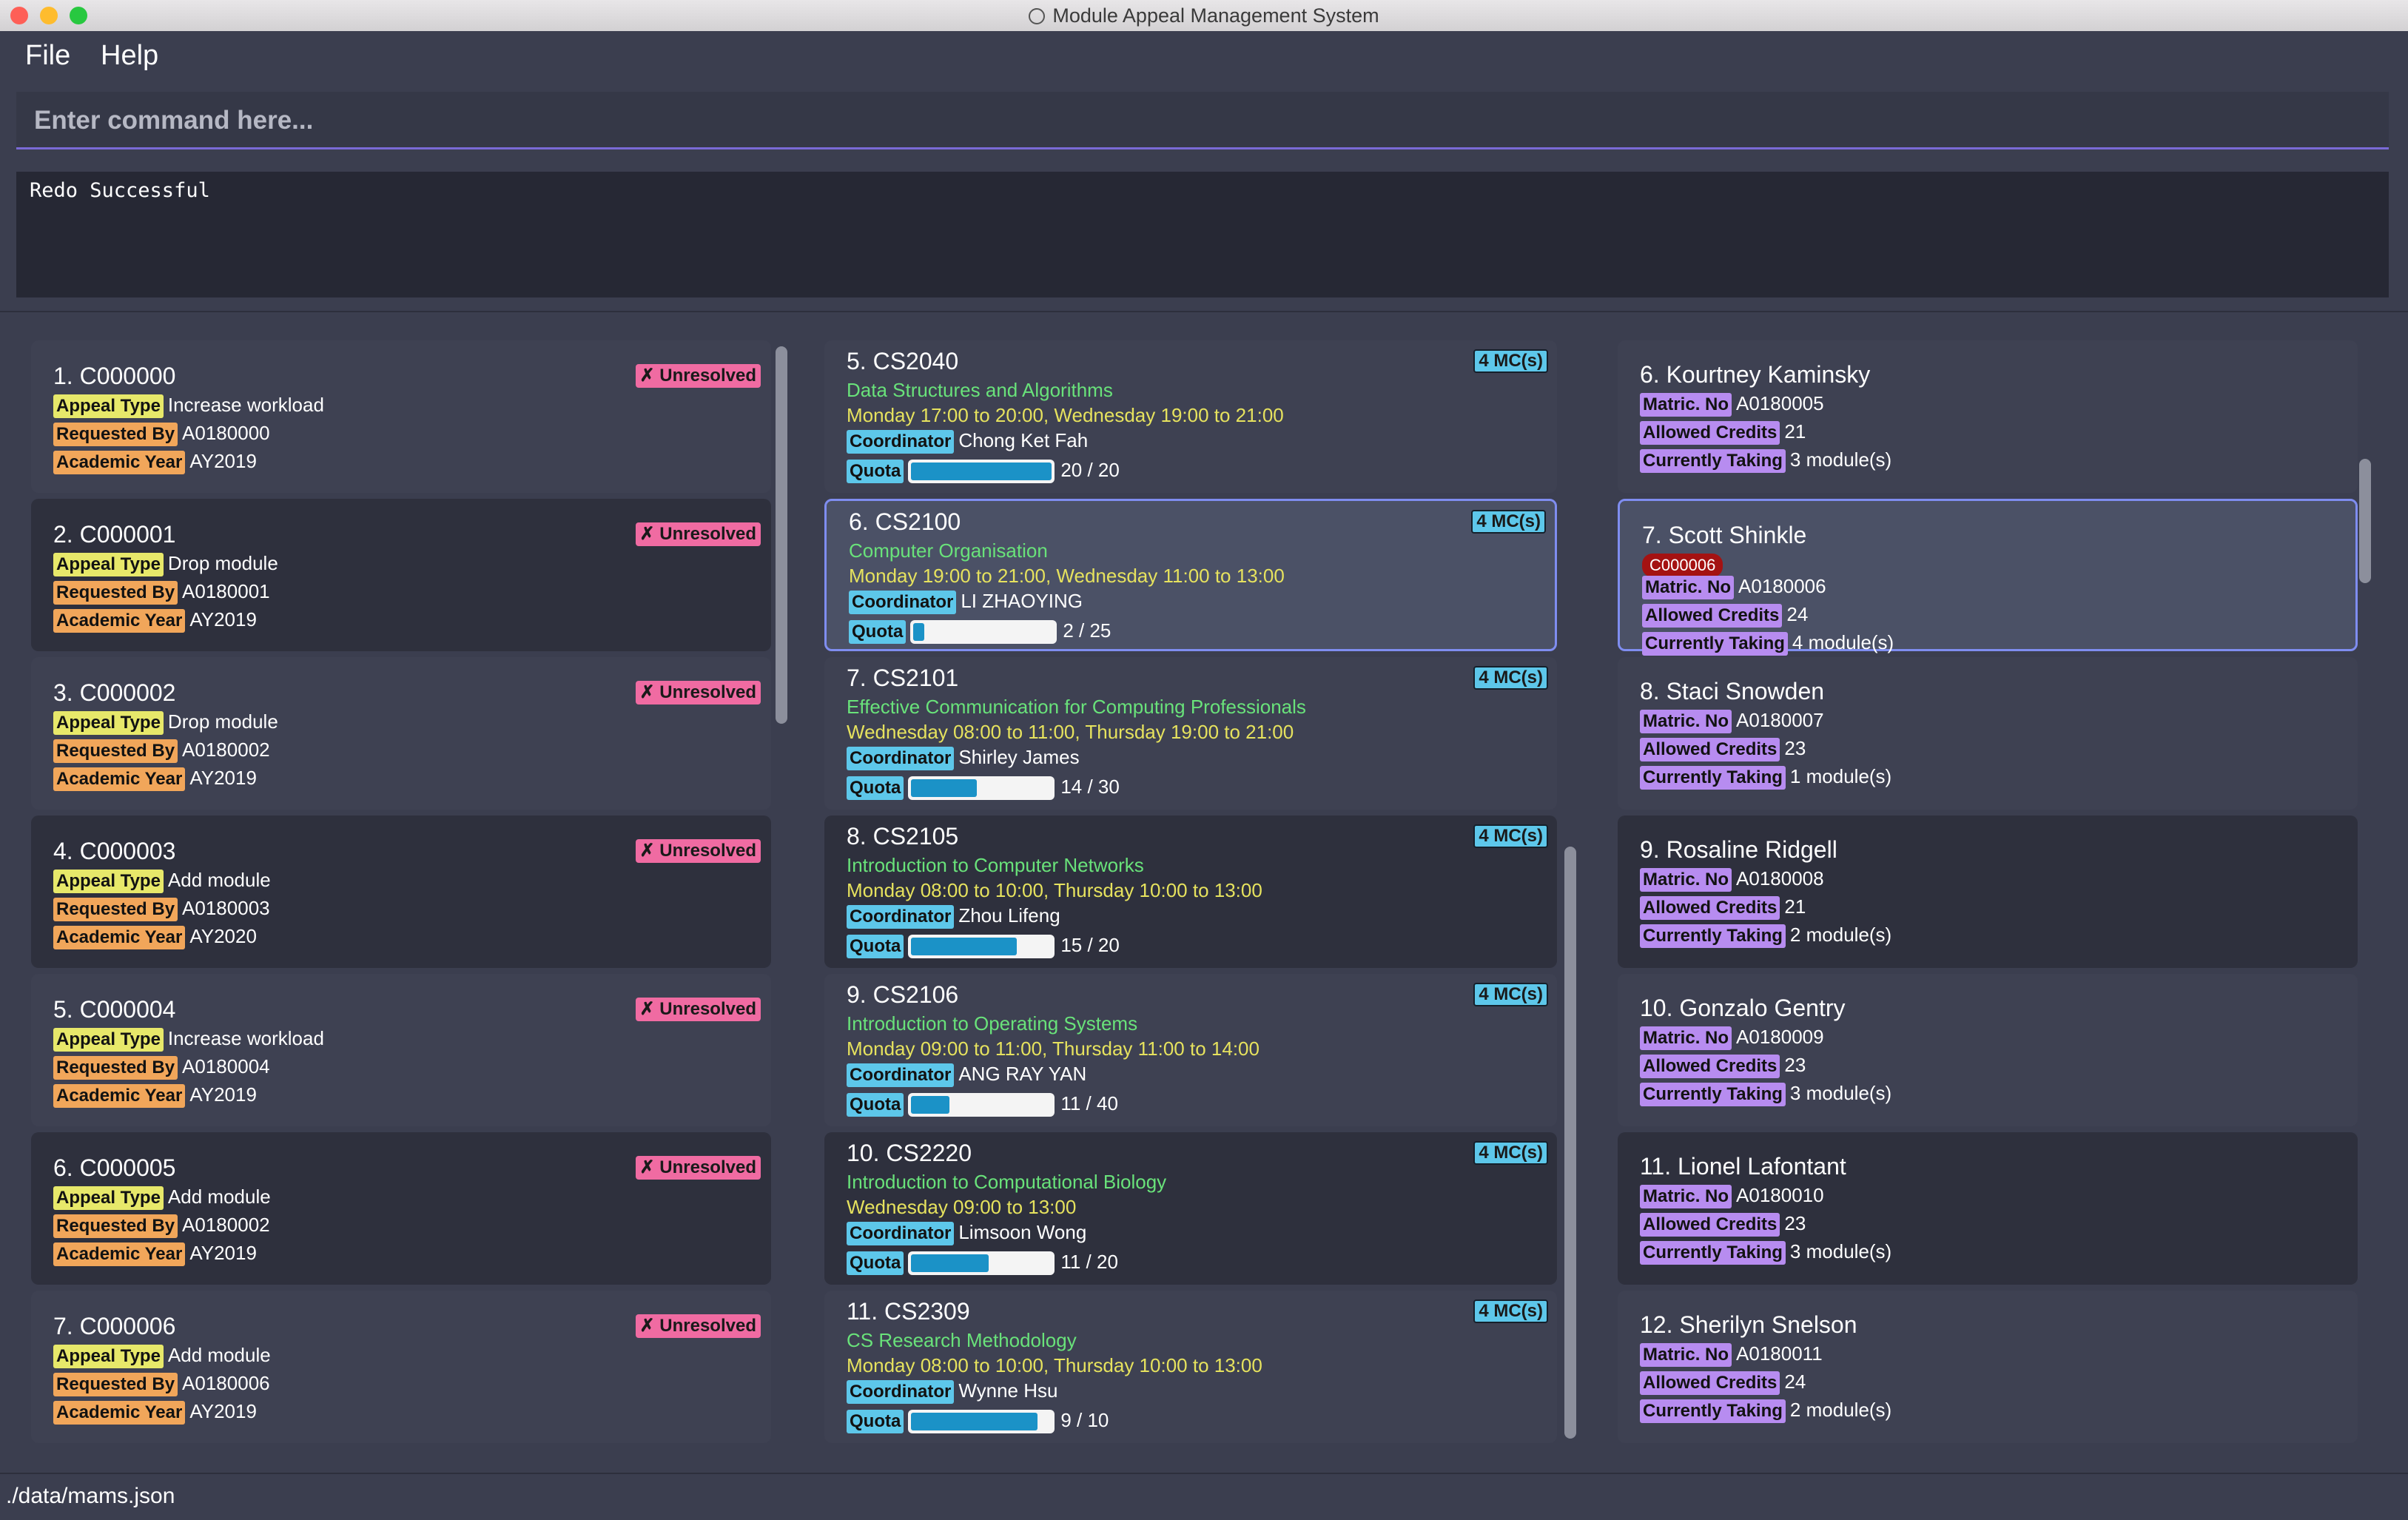 The image size is (2408, 1520). Describe the element at coordinates (1570, 1143) in the screenshot. I see `module-list-scrollbar` at that location.